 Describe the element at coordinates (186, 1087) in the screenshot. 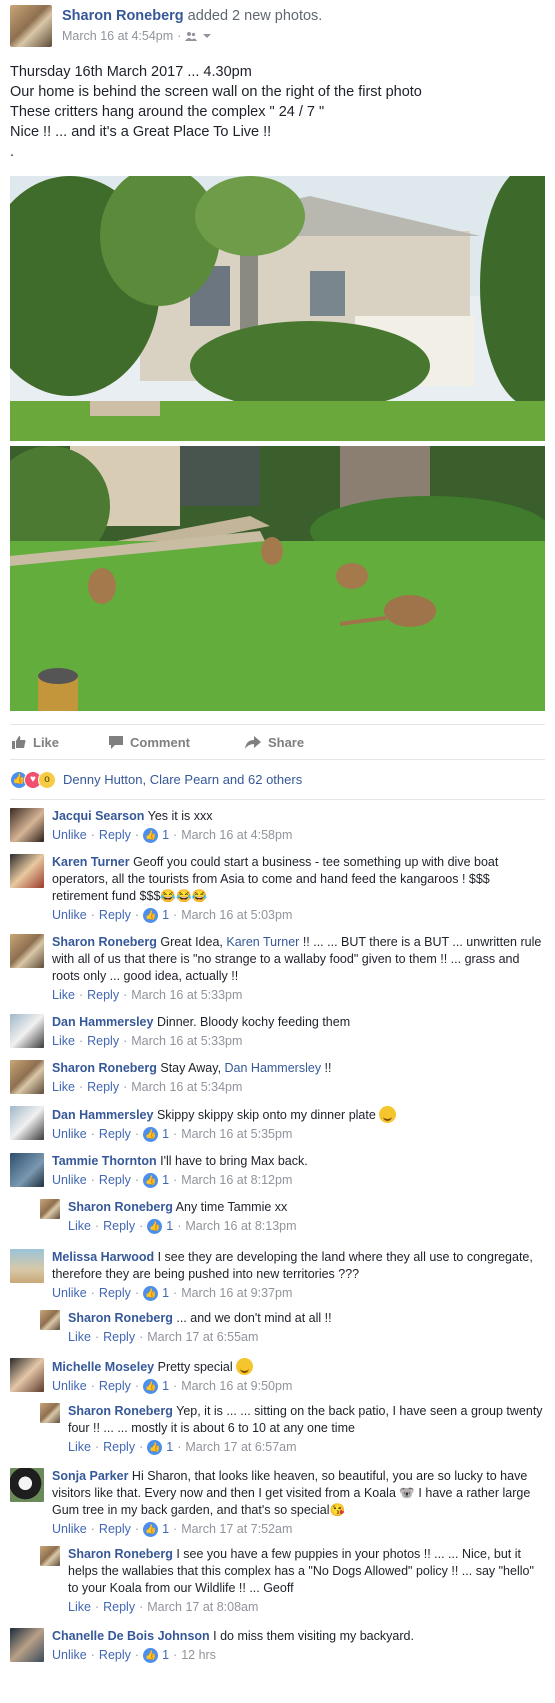

I see `comment-time: March 16 at 5:34pm` at that location.